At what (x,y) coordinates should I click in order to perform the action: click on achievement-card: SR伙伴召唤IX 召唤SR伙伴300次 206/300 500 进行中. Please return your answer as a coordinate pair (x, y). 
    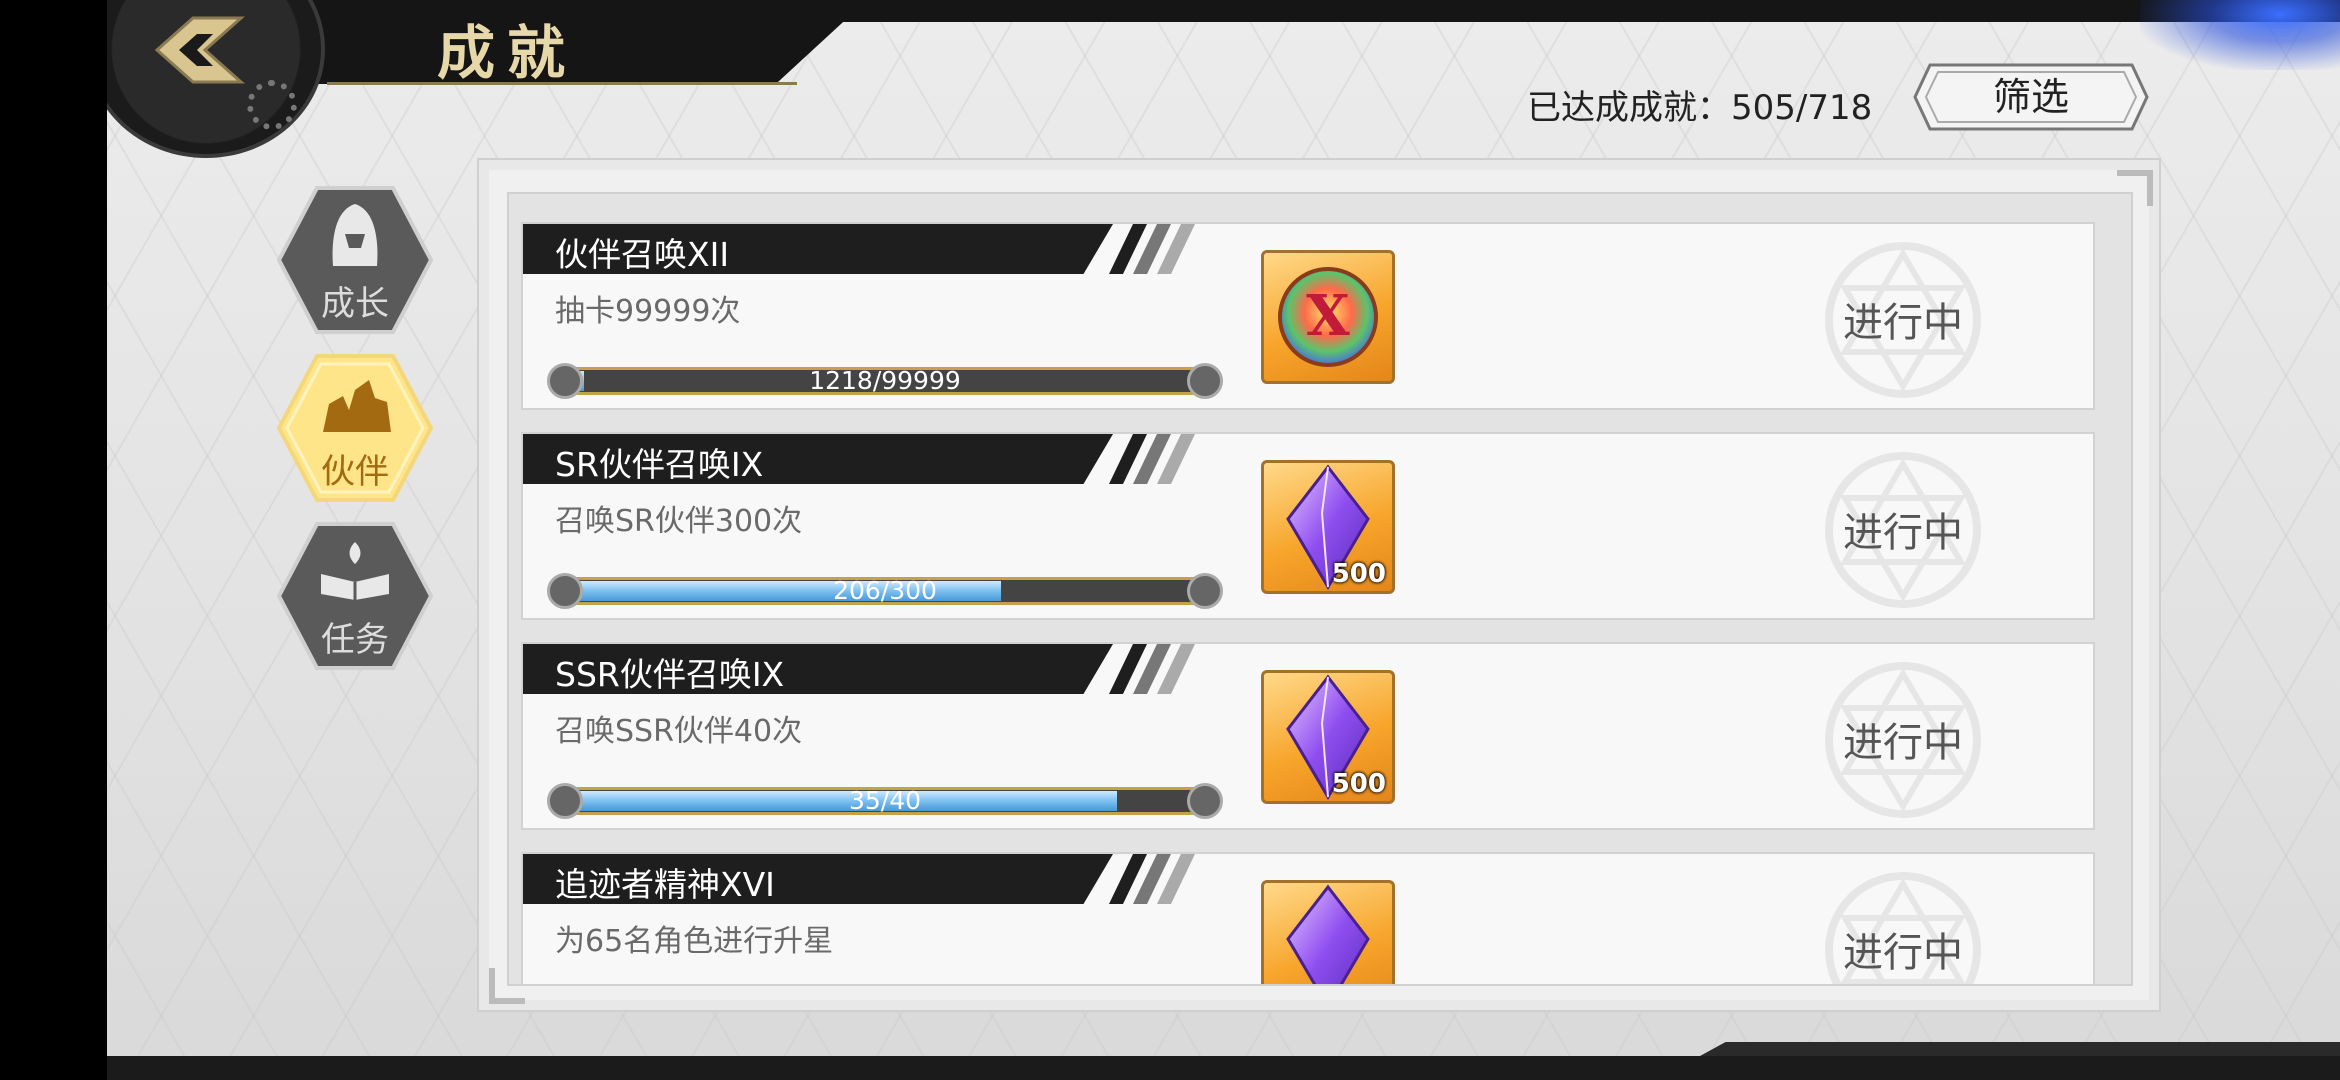
    Looking at the image, I should click on (1308, 526).